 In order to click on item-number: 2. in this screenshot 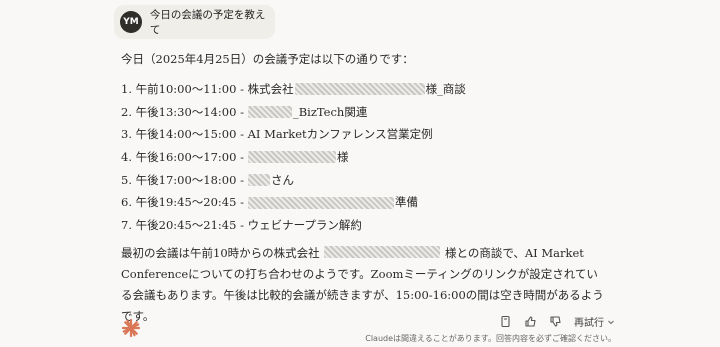, I will do `click(126, 111)`.